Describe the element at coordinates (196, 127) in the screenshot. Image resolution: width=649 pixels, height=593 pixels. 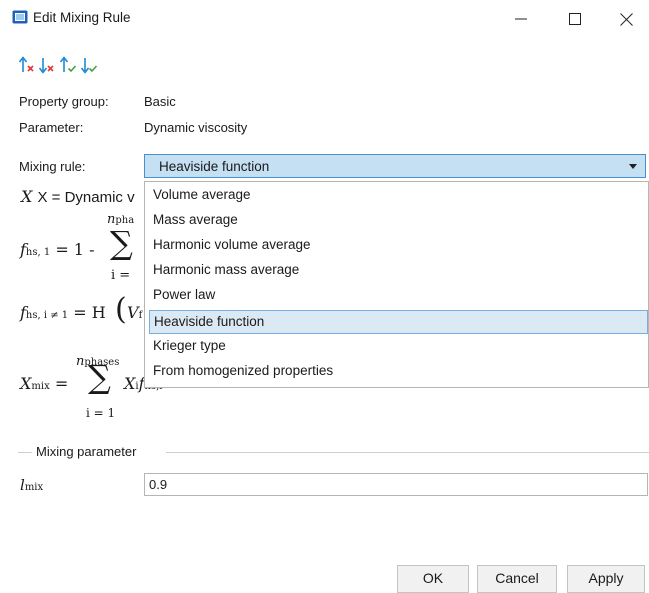
I see `parameter-value: Dynamic viscosity` at that location.